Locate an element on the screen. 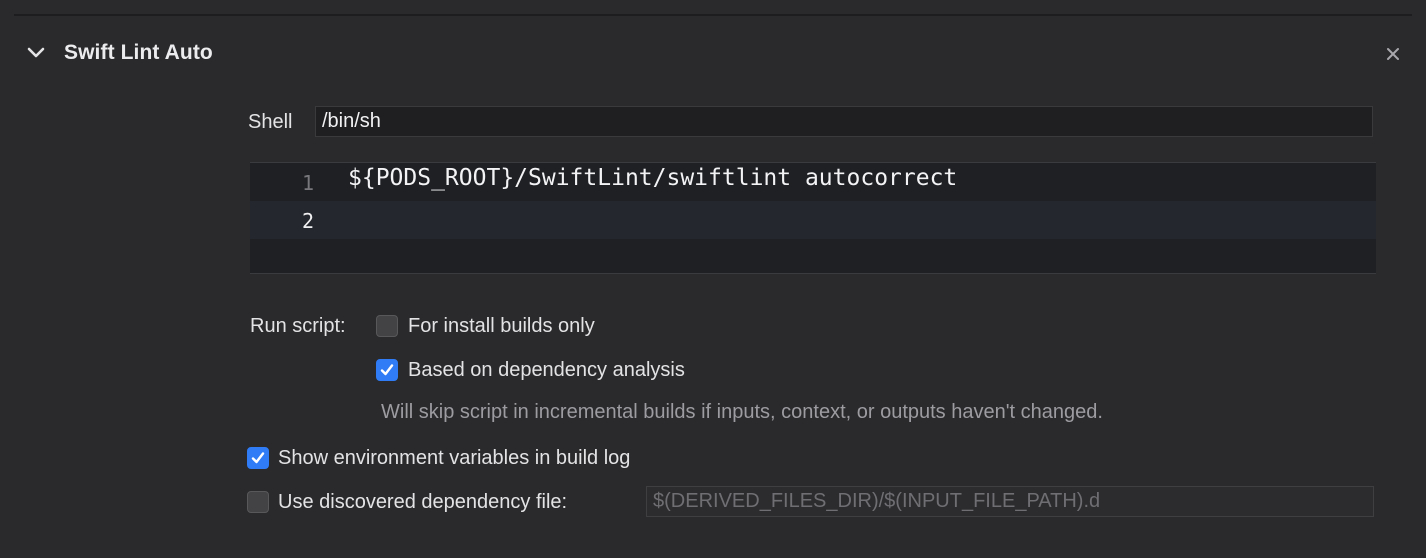 The width and height of the screenshot is (1426, 558). build-phase-header: Swift Lint Auto is located at coordinates (713, 54).